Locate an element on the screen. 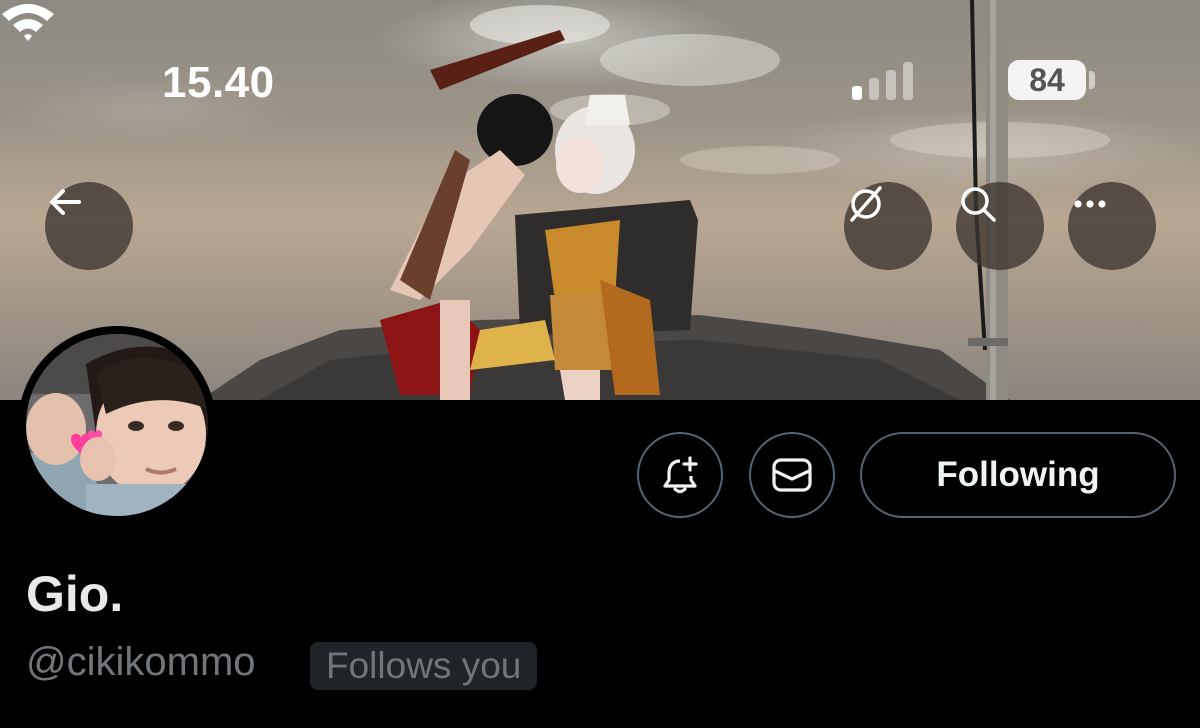 This screenshot has height=728, width=1200. envelope-icon is located at coordinates (792, 475).